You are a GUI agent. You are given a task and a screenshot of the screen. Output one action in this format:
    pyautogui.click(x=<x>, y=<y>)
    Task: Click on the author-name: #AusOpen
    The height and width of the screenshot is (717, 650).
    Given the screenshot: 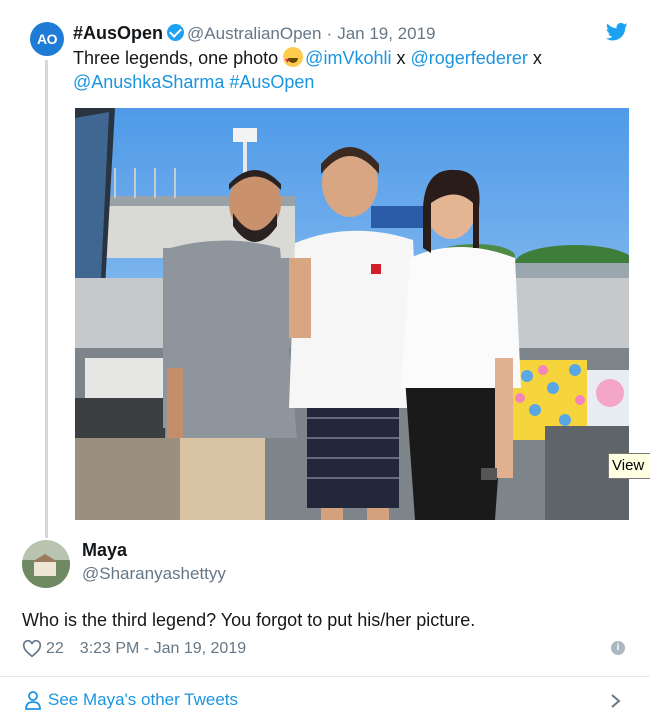 What is the action you would take?
    pyautogui.click(x=118, y=33)
    